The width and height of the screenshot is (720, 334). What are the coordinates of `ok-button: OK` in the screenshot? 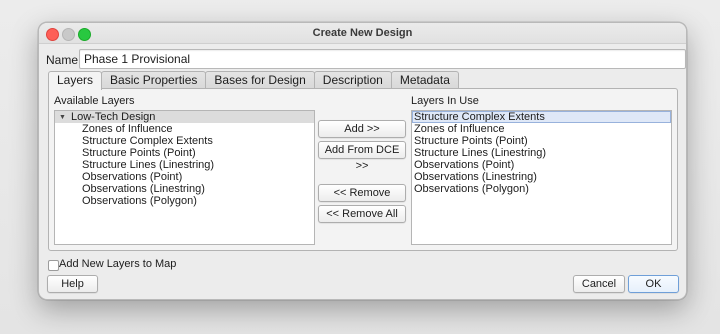 It's located at (653, 284).